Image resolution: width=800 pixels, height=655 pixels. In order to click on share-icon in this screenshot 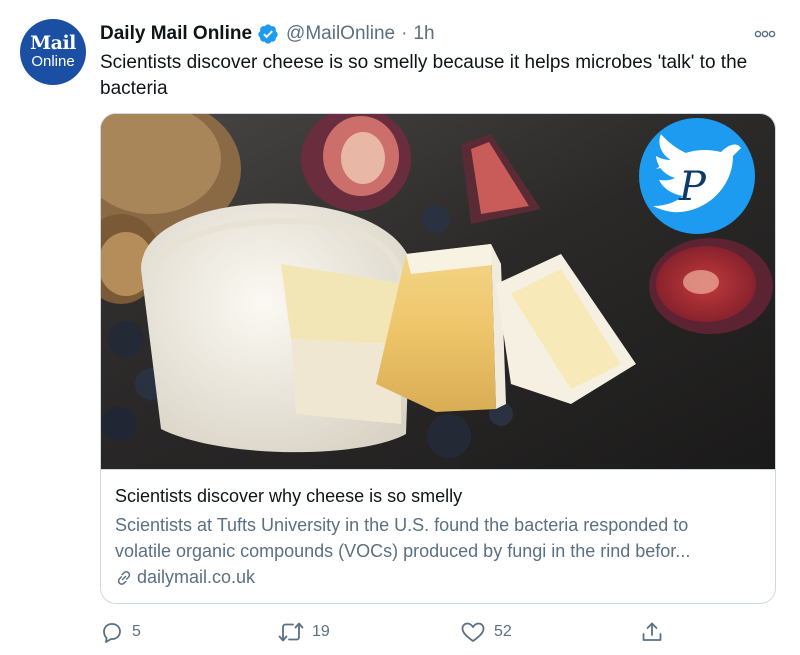, I will do `click(652, 631)`.